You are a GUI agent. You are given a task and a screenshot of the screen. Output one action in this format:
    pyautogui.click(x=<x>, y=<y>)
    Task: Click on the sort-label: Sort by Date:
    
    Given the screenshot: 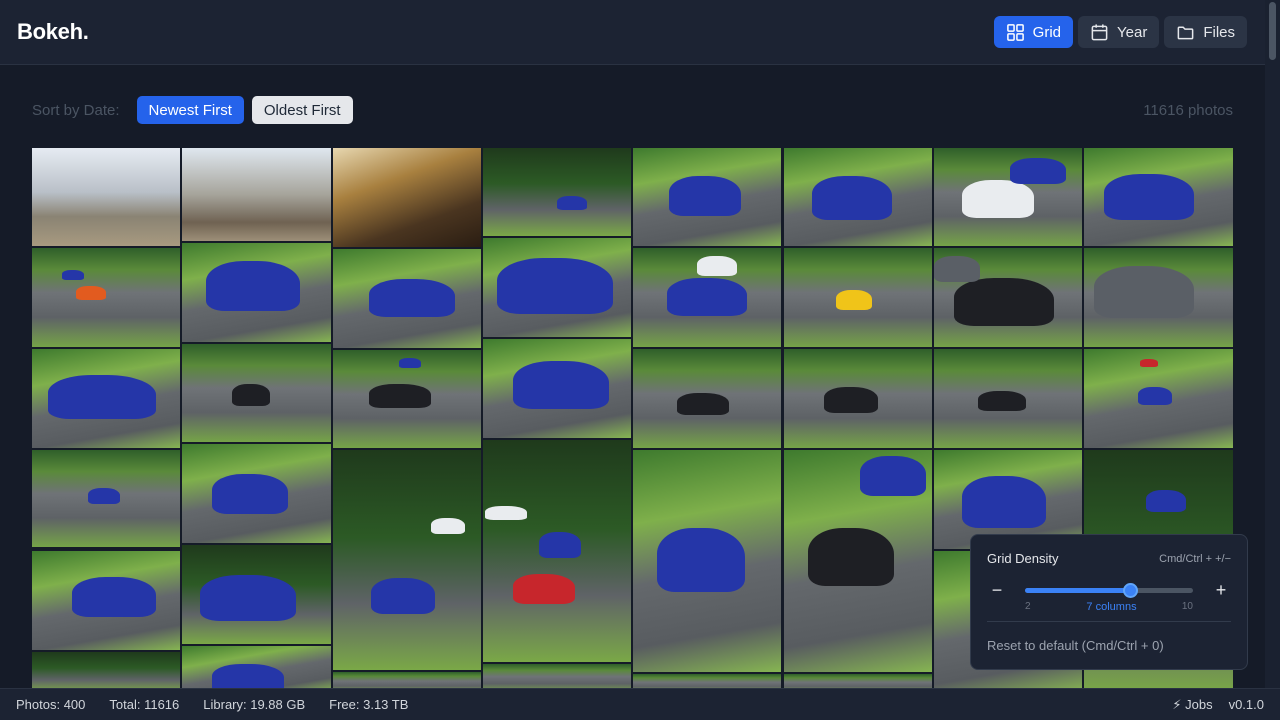 What is the action you would take?
    pyautogui.click(x=76, y=110)
    